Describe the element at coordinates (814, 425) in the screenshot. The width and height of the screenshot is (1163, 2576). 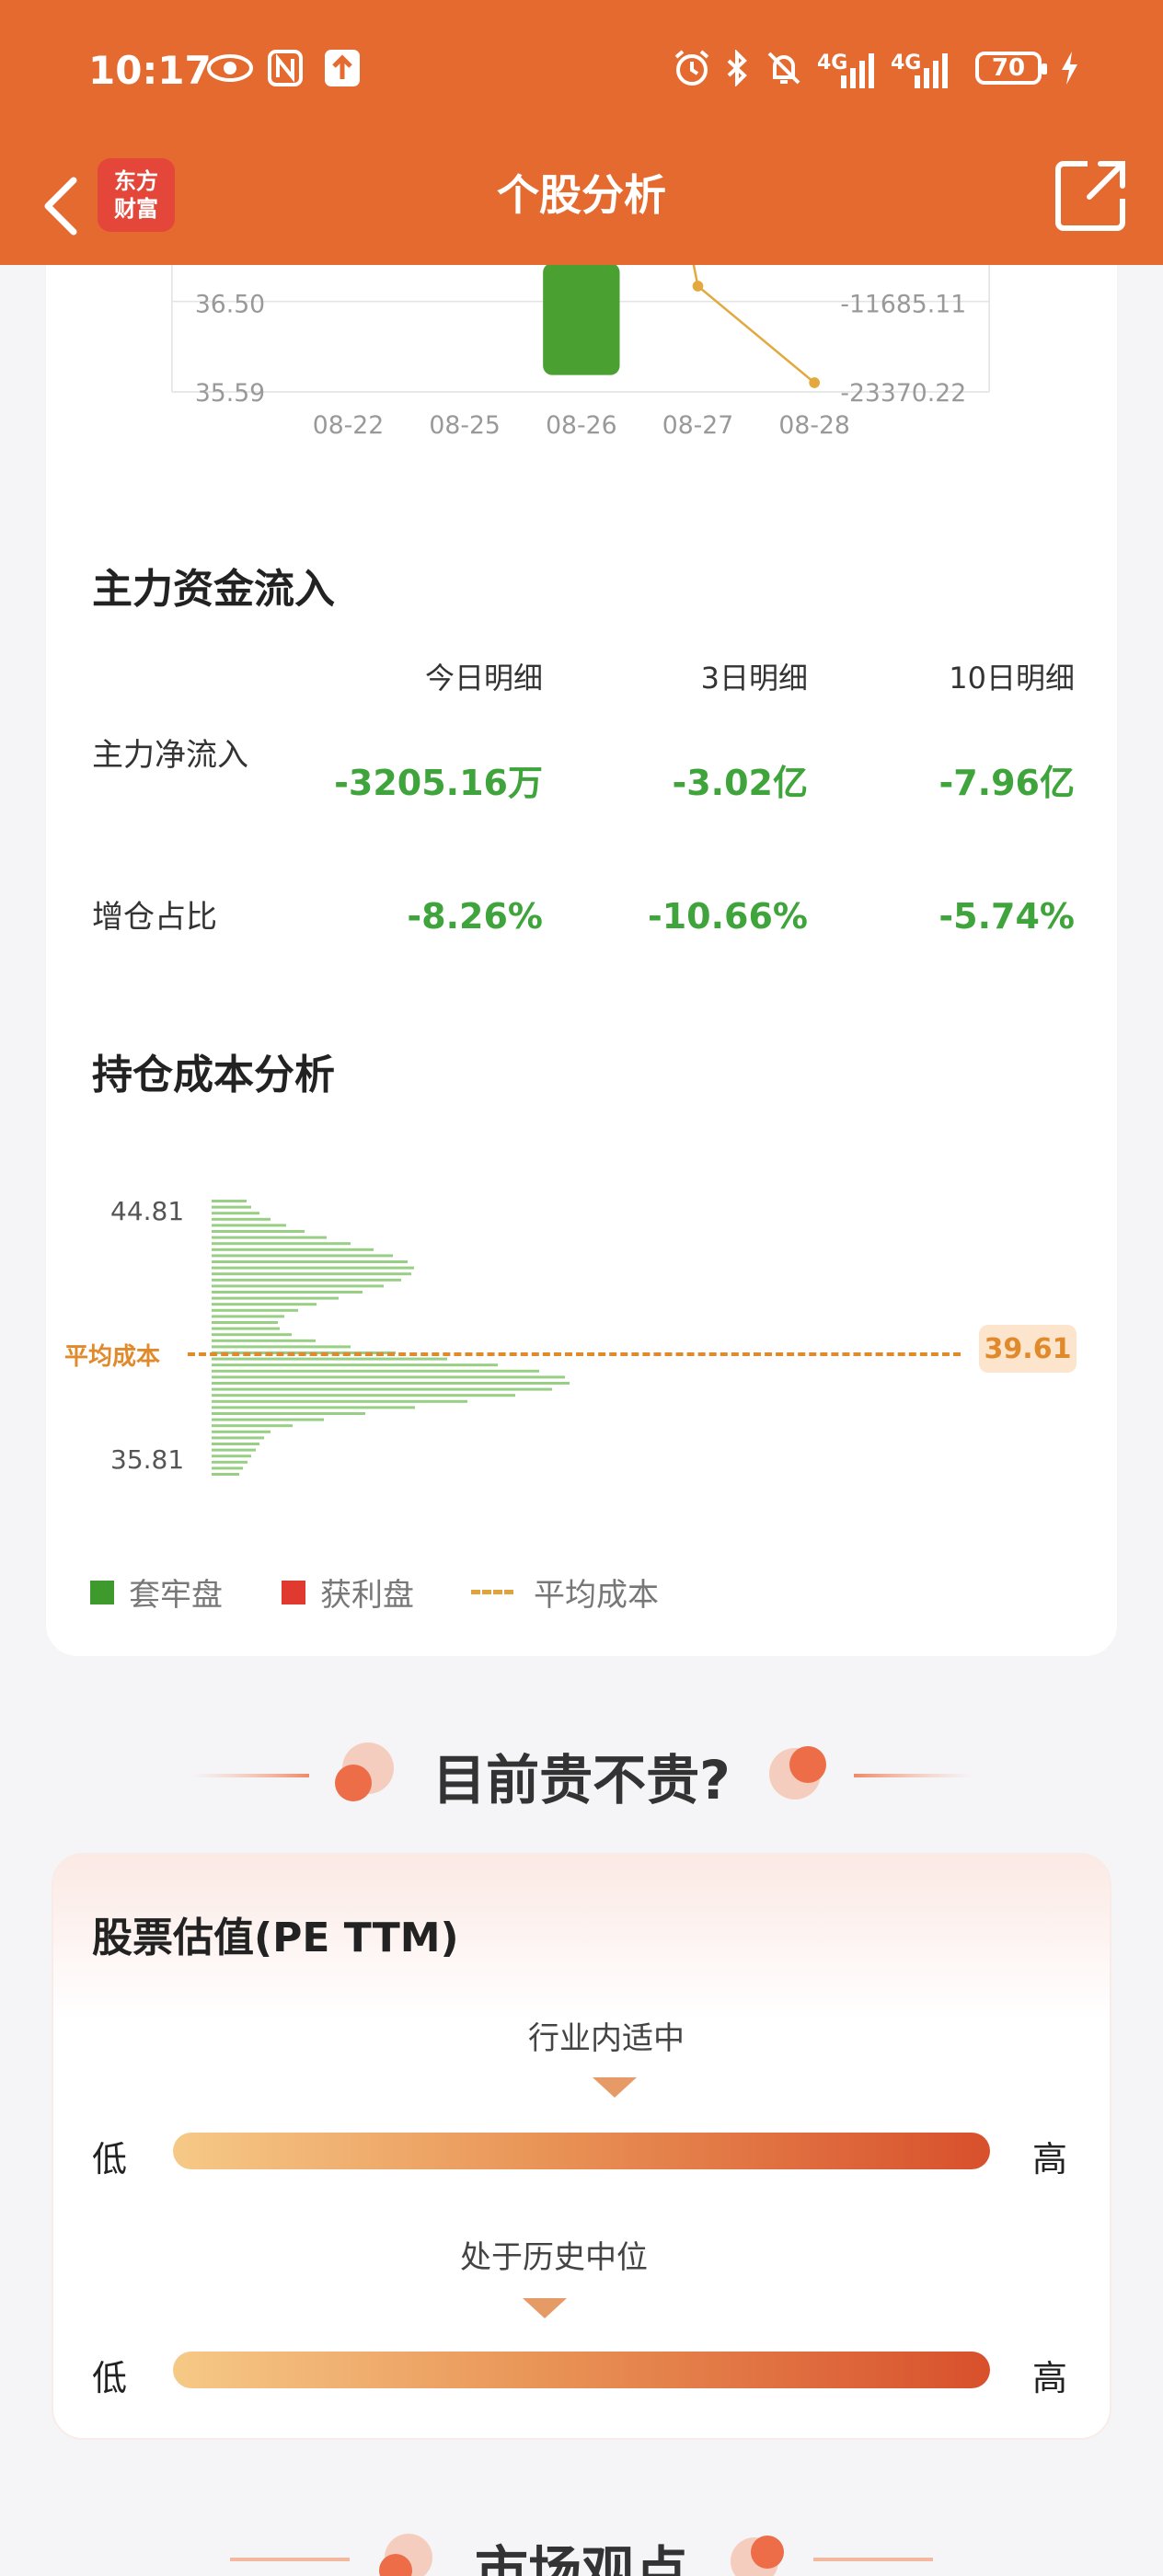
I see `x-label: 08-28` at that location.